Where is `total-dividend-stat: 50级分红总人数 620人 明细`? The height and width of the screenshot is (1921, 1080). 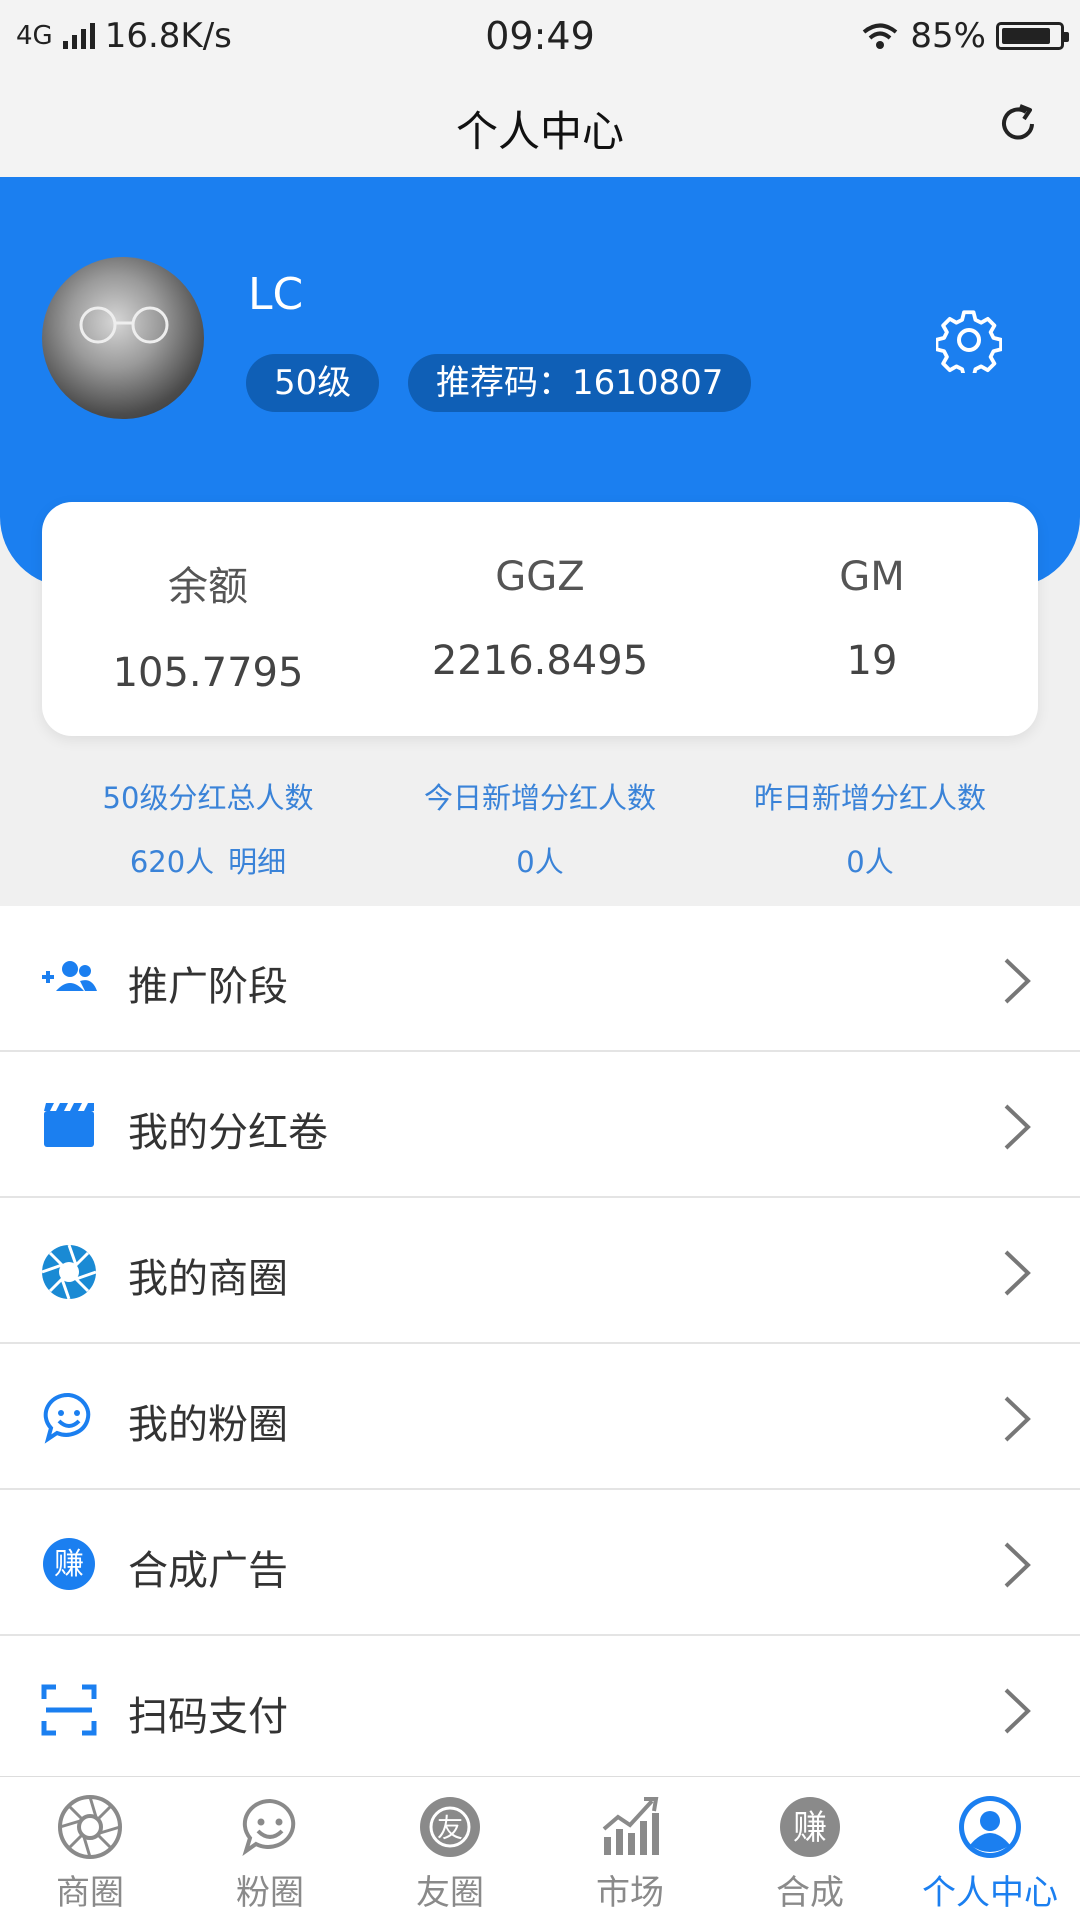
total-dividend-stat: 50级分红总人数 620人 明细 is located at coordinates (208, 828).